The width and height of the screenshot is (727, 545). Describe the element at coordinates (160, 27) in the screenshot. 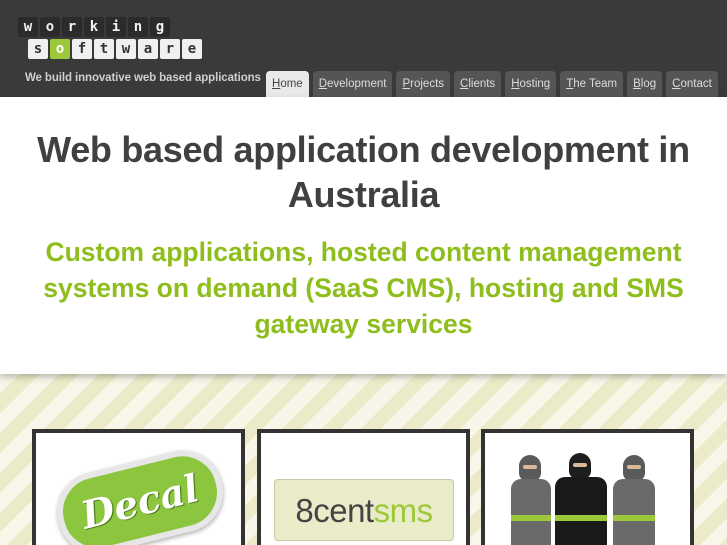

I see `logo-letter: g` at that location.